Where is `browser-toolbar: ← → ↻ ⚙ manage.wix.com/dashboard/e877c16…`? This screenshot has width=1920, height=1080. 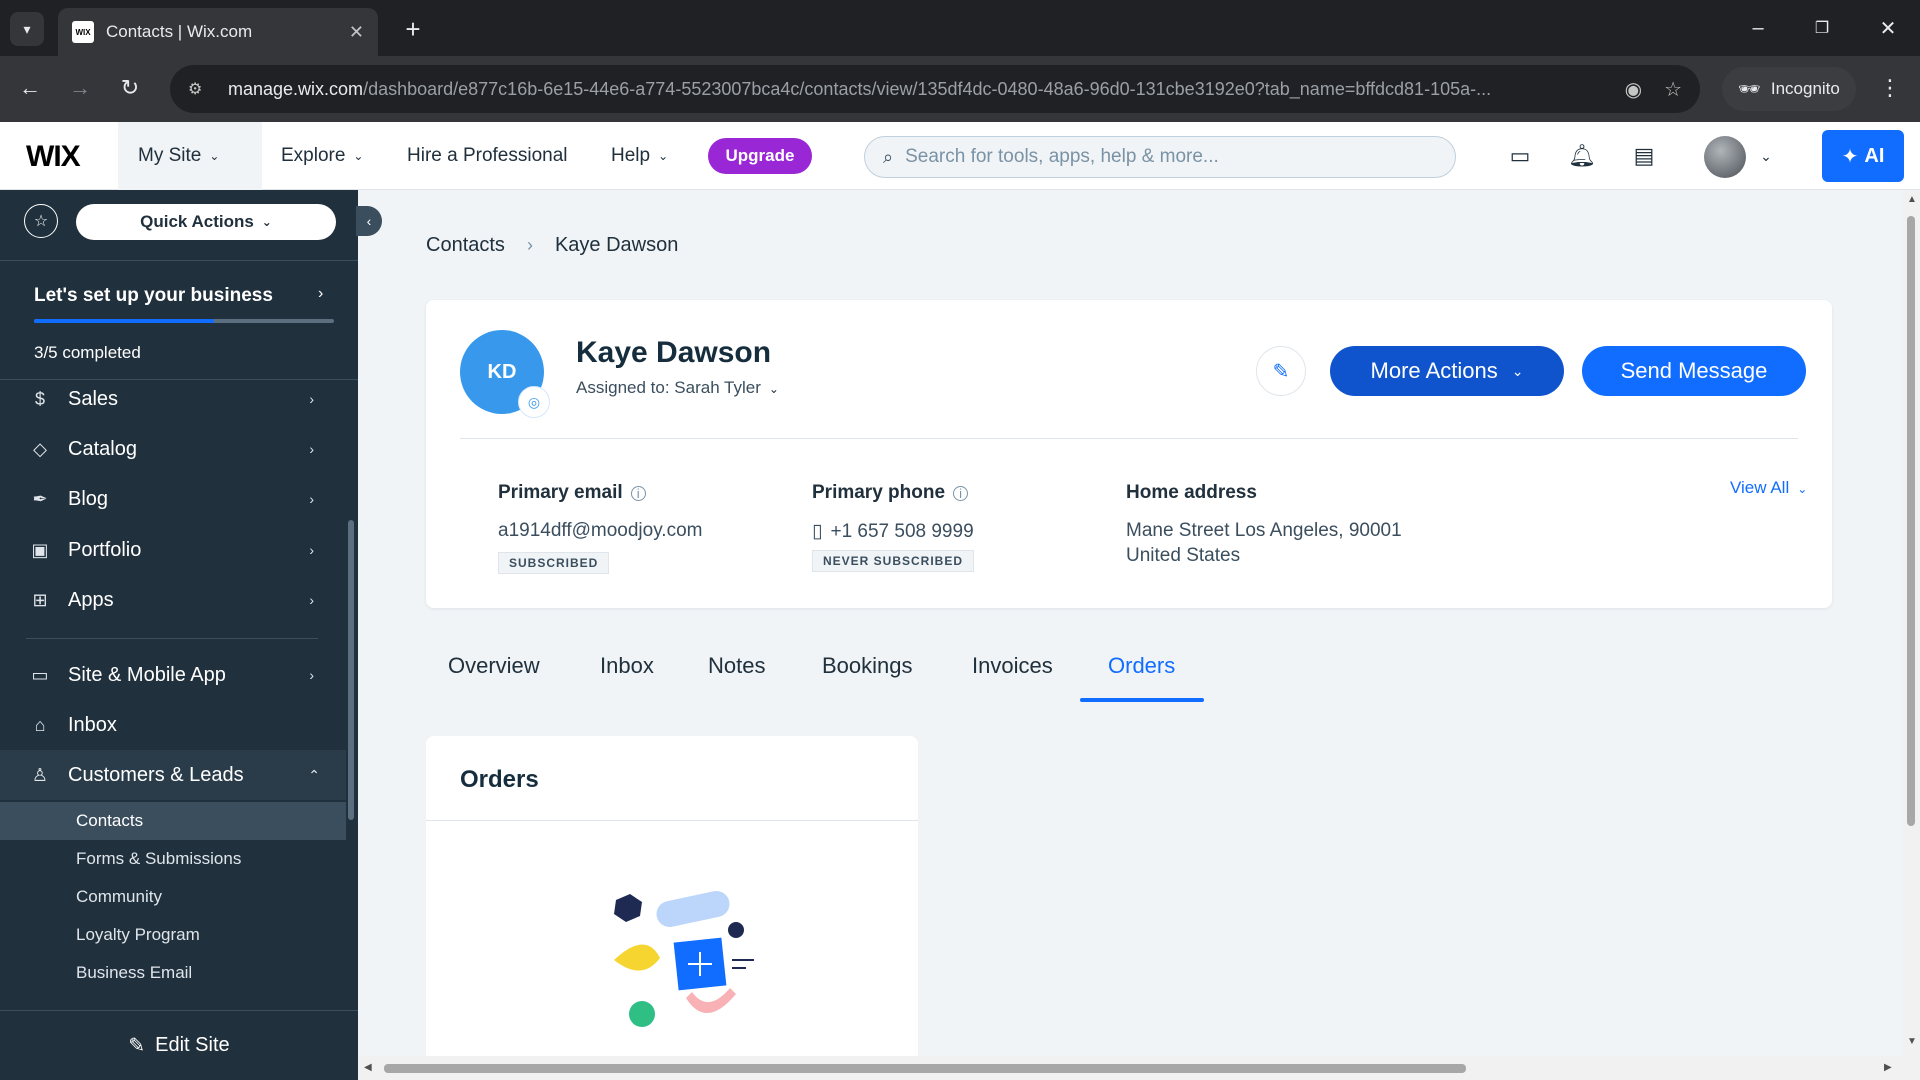 browser-toolbar: ← → ↻ ⚙ manage.wix.com/dashboard/e877c16… is located at coordinates (960, 89).